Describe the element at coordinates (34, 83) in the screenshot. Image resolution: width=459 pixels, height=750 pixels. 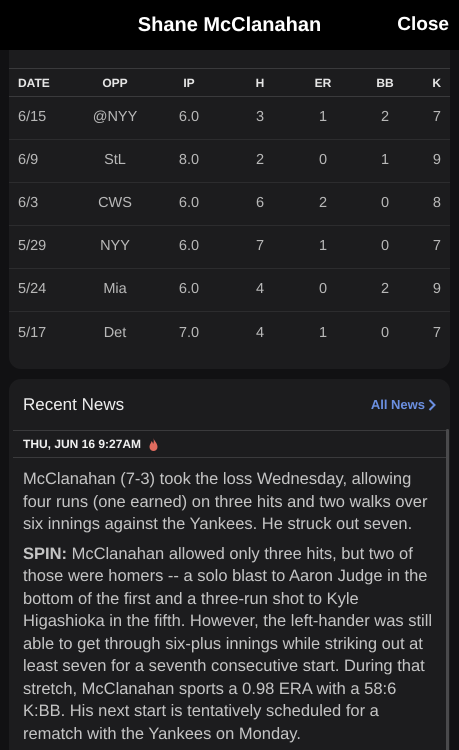
I see `column-header: DATE` at that location.